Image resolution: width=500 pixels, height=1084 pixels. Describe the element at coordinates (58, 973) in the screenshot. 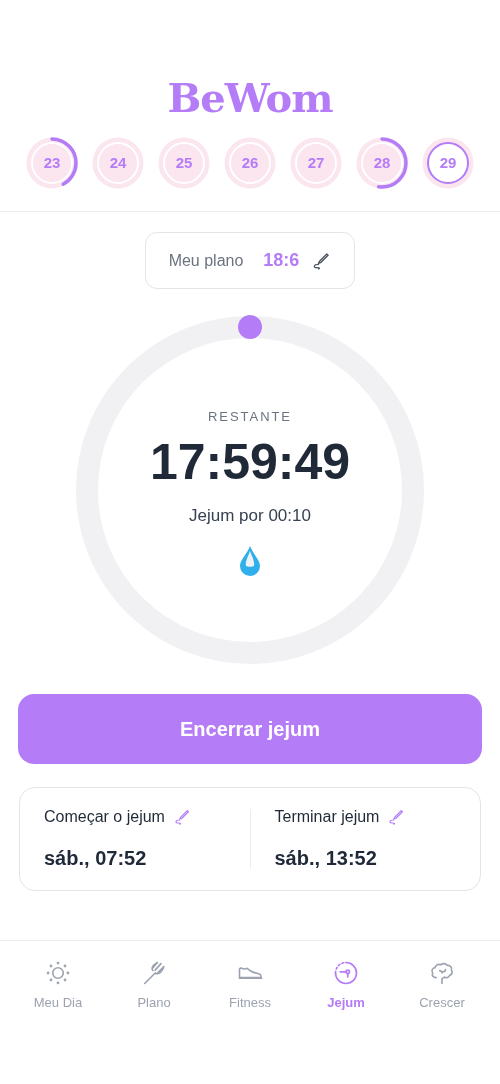

I see `sun-icon` at that location.